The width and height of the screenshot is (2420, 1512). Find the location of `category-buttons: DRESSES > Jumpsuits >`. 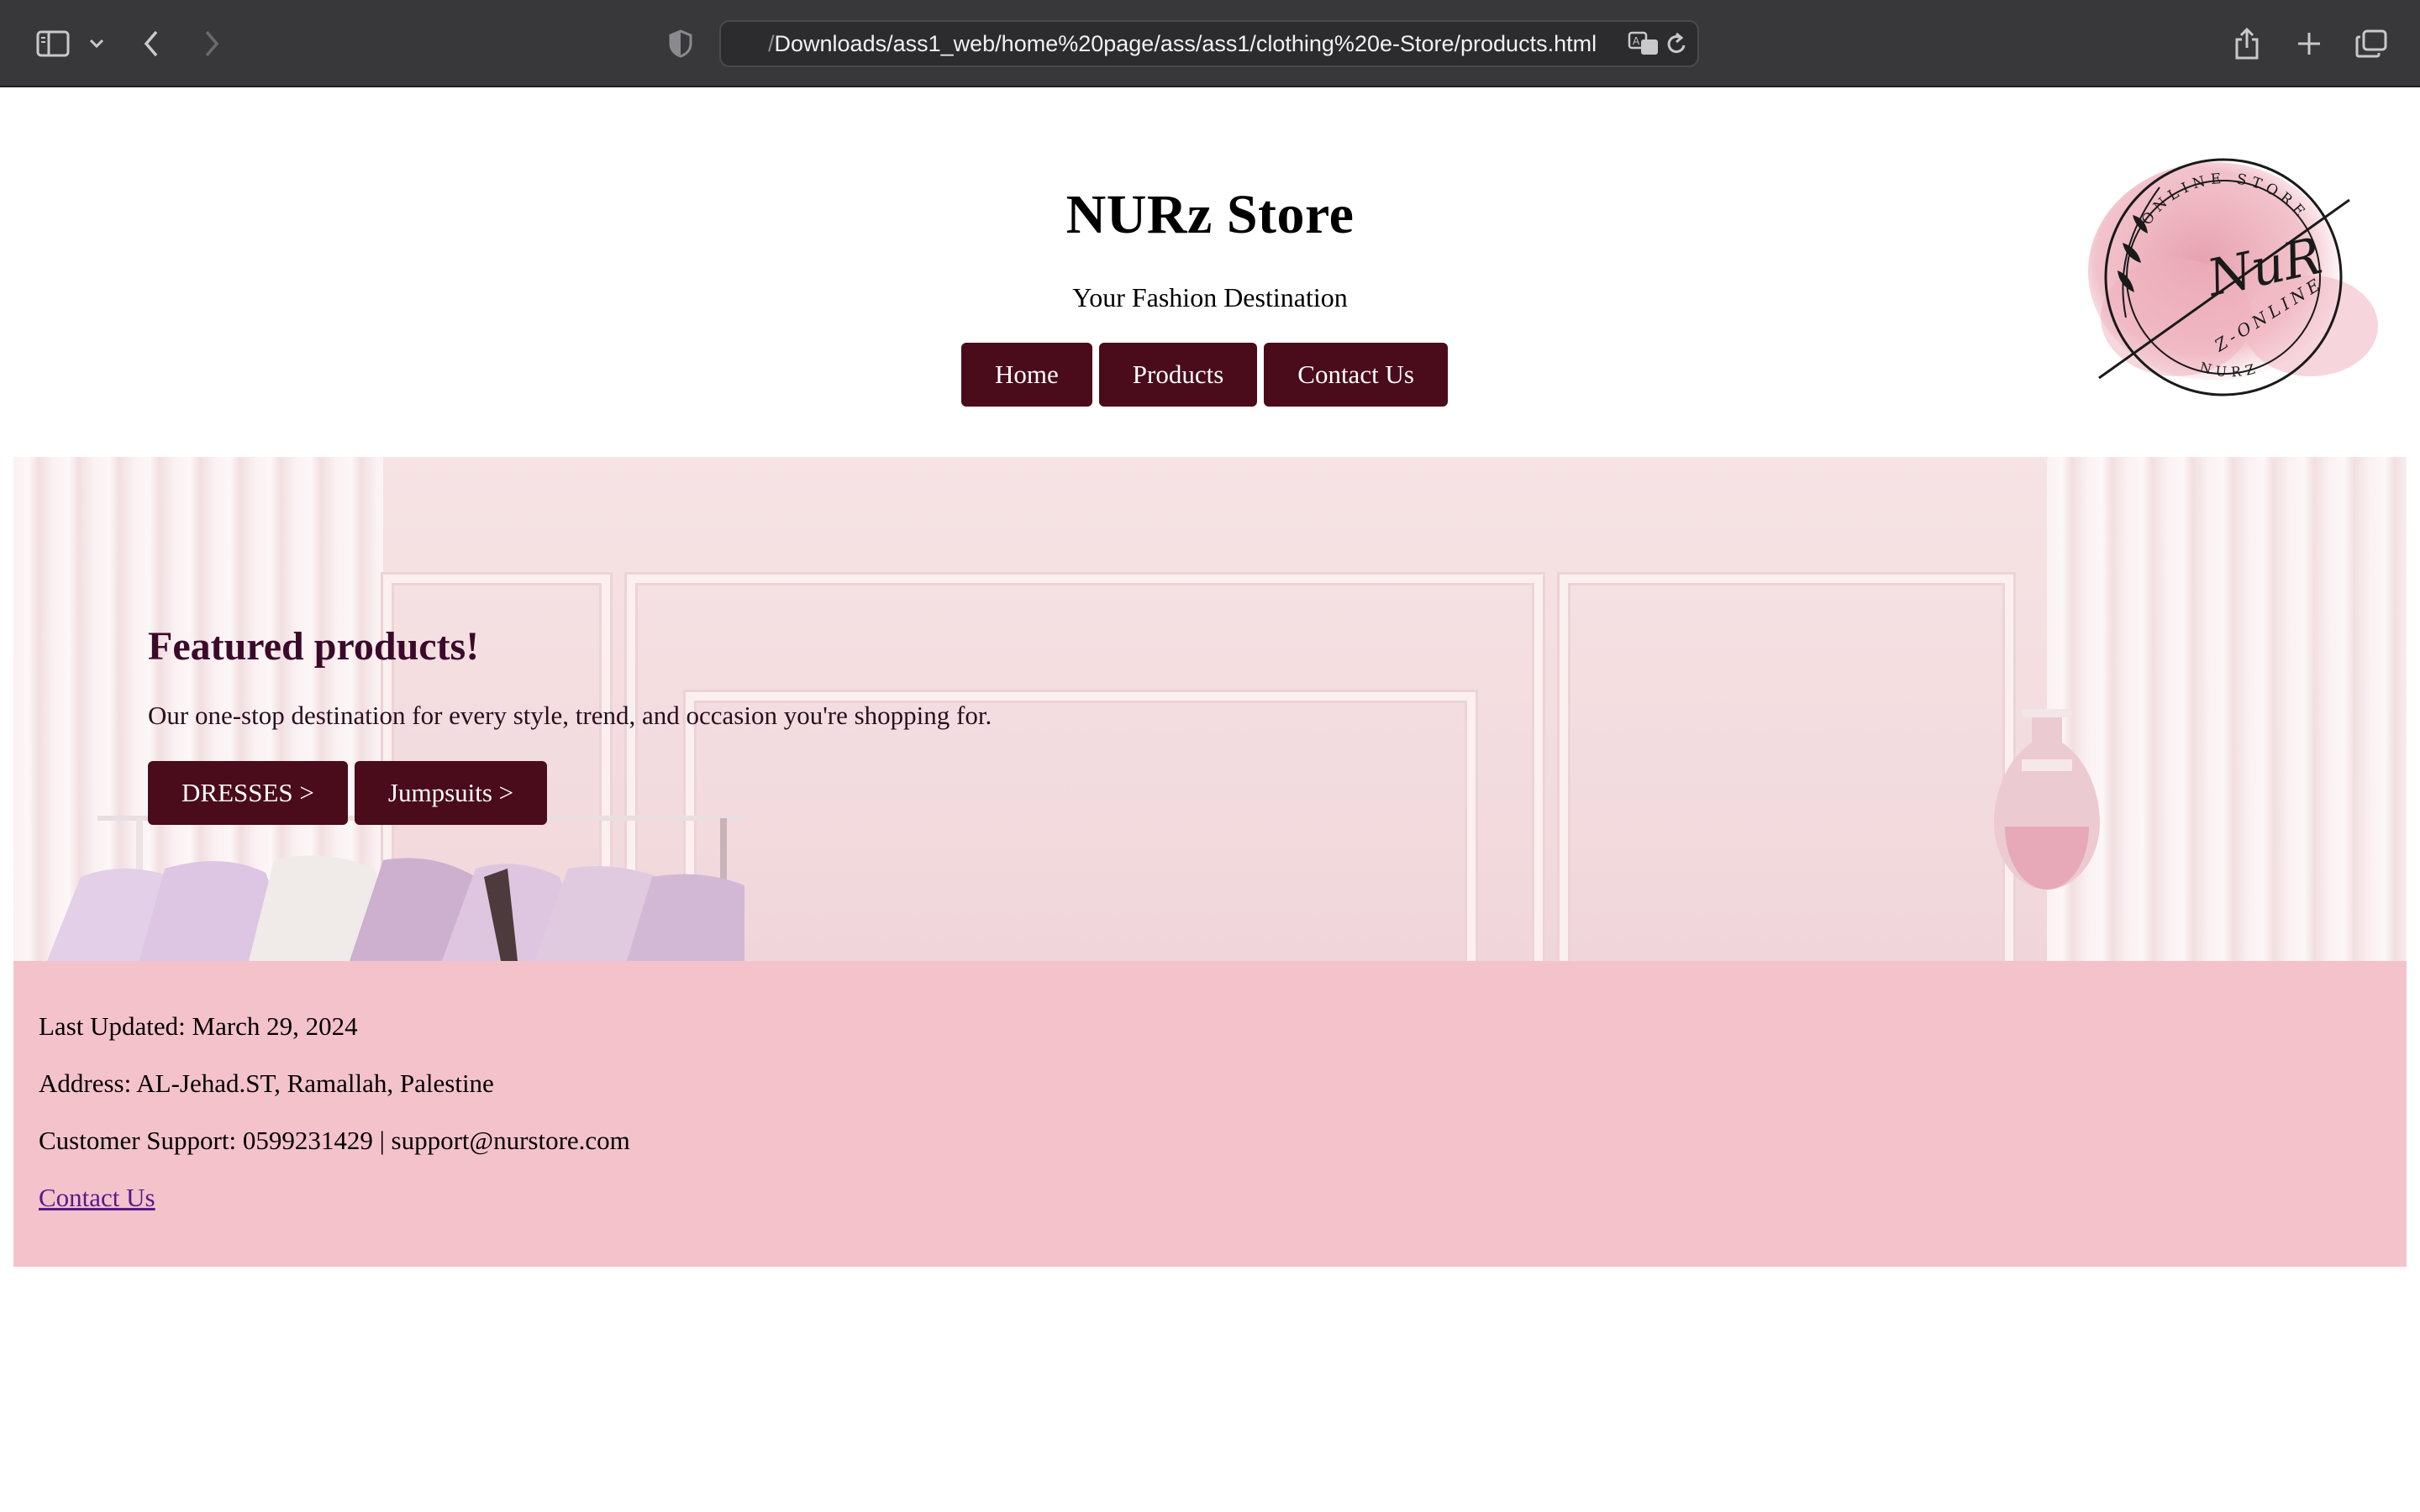

category-buttons: DRESSES > Jumpsuits > is located at coordinates (348, 793).